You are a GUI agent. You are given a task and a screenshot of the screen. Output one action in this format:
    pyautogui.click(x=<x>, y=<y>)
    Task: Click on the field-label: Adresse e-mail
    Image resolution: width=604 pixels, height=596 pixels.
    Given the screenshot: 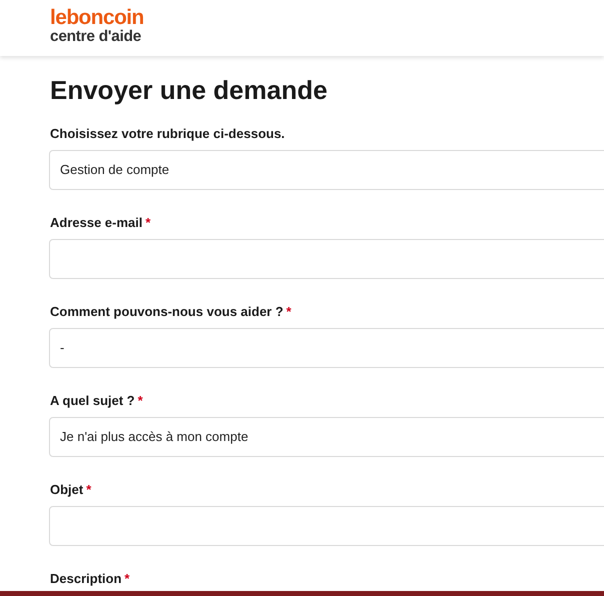 What is the action you would take?
    pyautogui.click(x=96, y=222)
    